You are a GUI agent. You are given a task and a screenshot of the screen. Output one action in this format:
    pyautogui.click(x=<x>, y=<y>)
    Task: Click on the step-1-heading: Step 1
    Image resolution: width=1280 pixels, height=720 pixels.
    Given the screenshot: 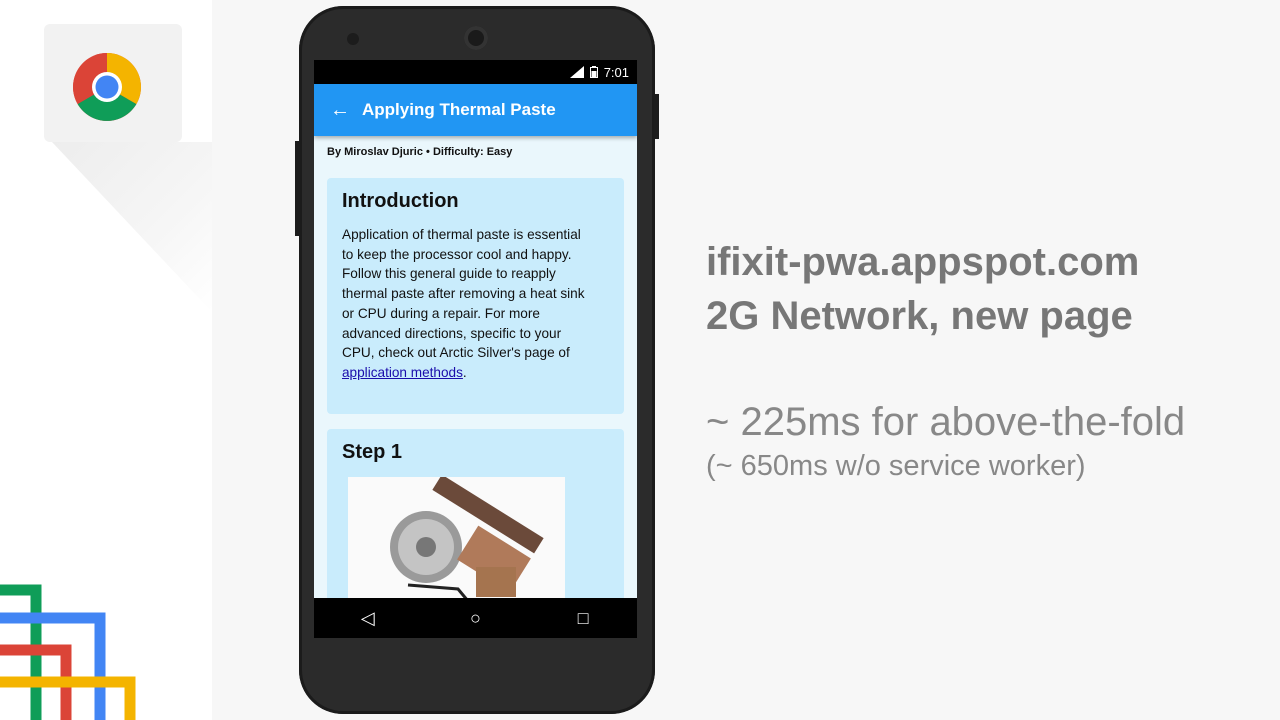 What is the action you would take?
    pyautogui.click(x=372, y=452)
    